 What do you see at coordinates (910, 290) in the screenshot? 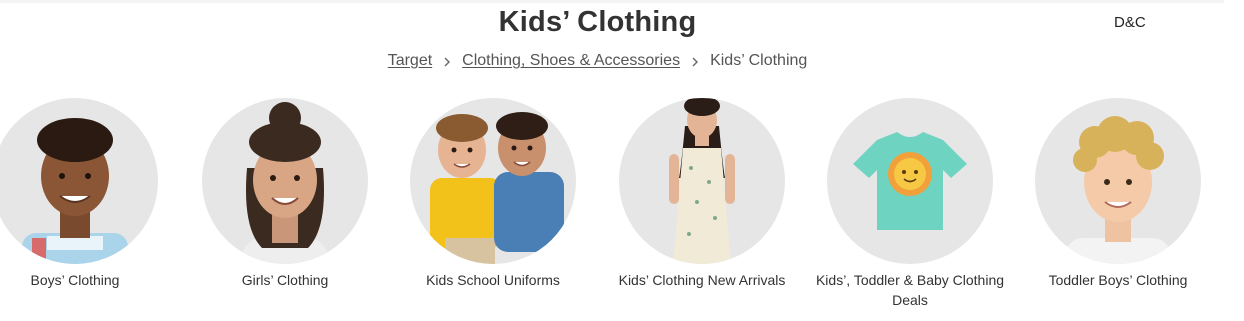
I see `category-label: Kids’, Toddler & Baby Clothing Deals` at bounding box center [910, 290].